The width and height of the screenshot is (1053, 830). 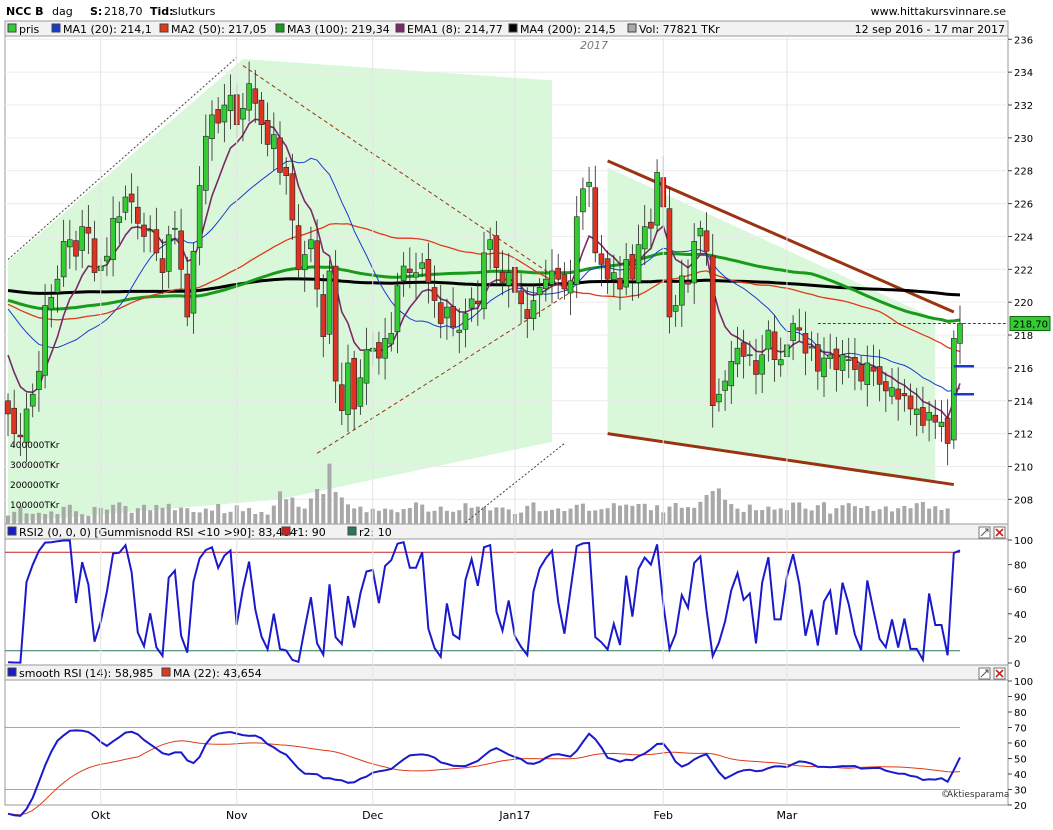 What do you see at coordinates (1020, 713) in the screenshot?
I see `smooth-axis-label: 80` at bounding box center [1020, 713].